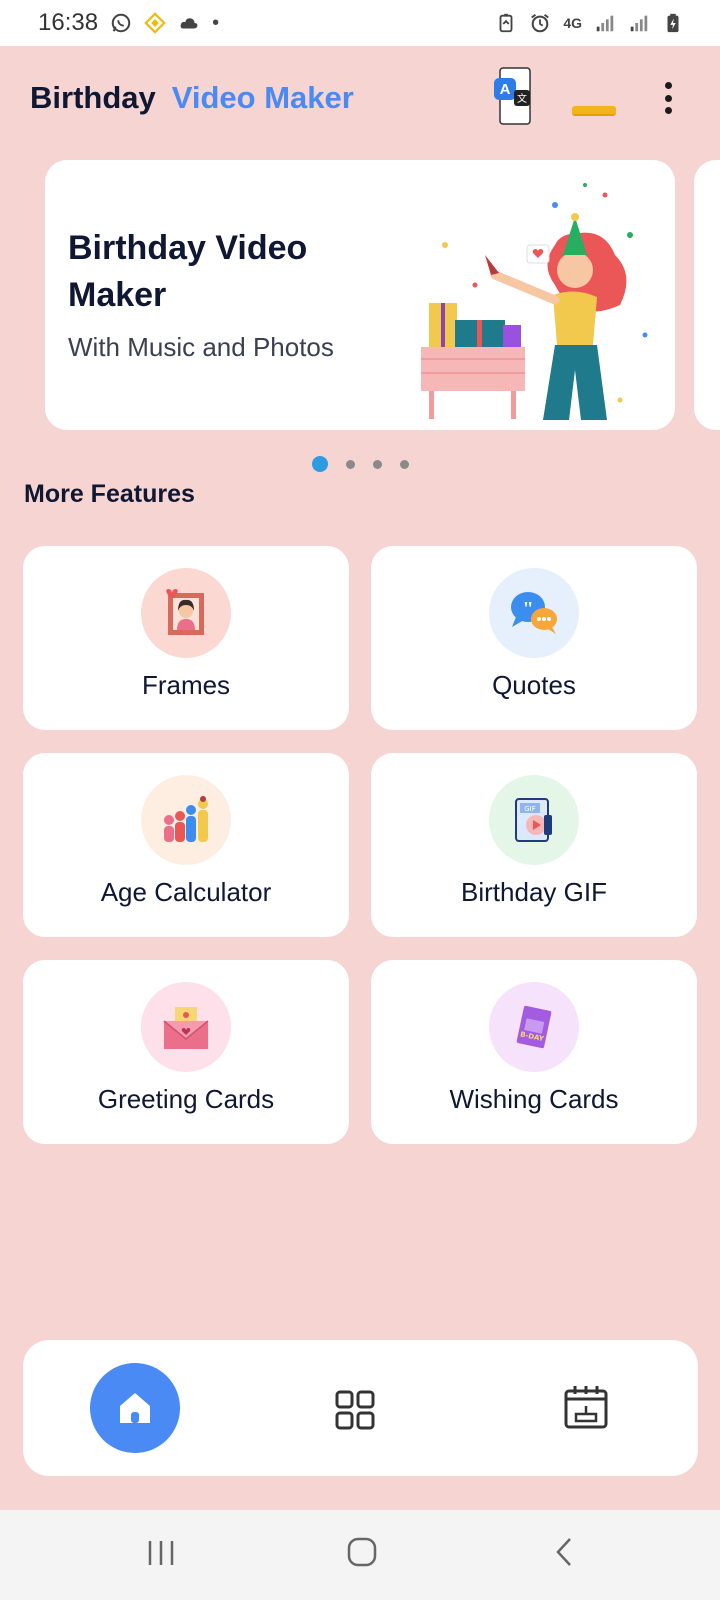 The width and height of the screenshot is (720, 1600). What do you see at coordinates (189, 23) in the screenshot?
I see `cloud-icon` at bounding box center [189, 23].